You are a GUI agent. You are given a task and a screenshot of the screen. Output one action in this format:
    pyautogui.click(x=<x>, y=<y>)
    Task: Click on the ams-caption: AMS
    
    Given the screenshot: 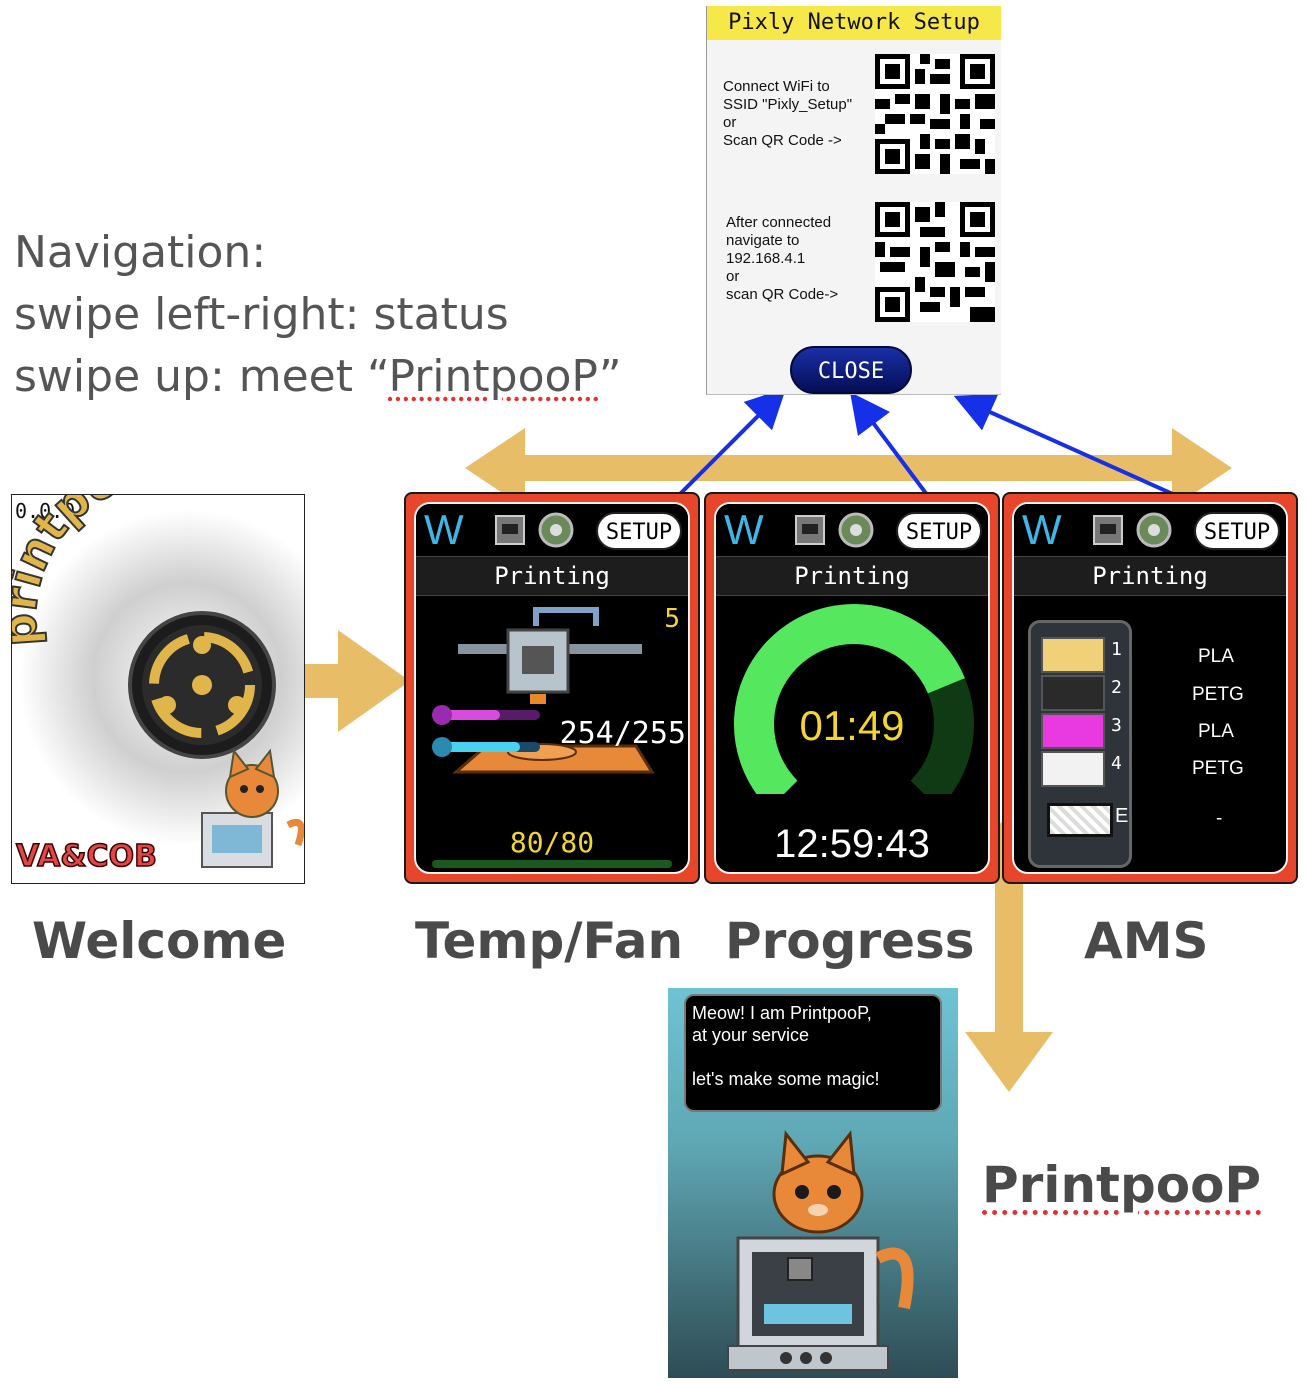 What is the action you would take?
    pyautogui.click(x=1146, y=941)
    